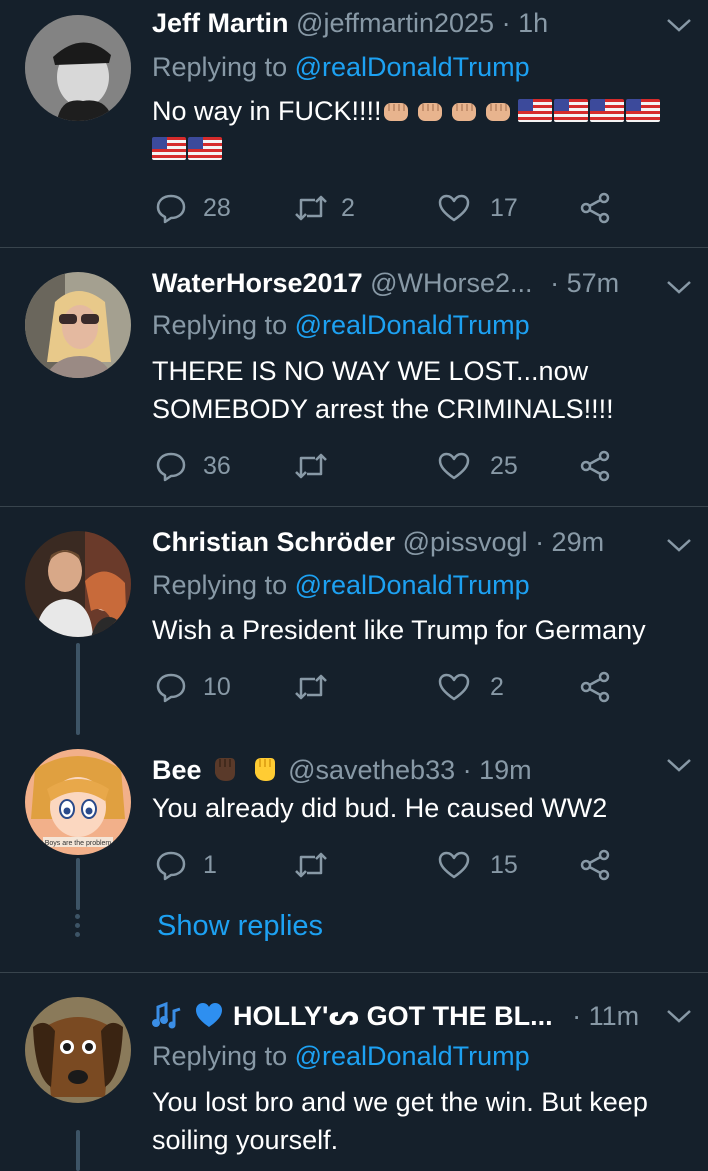 The image size is (708, 1171). What do you see at coordinates (399, 630) in the screenshot?
I see `tweet-text: Wish a President like Trump for Germany` at bounding box center [399, 630].